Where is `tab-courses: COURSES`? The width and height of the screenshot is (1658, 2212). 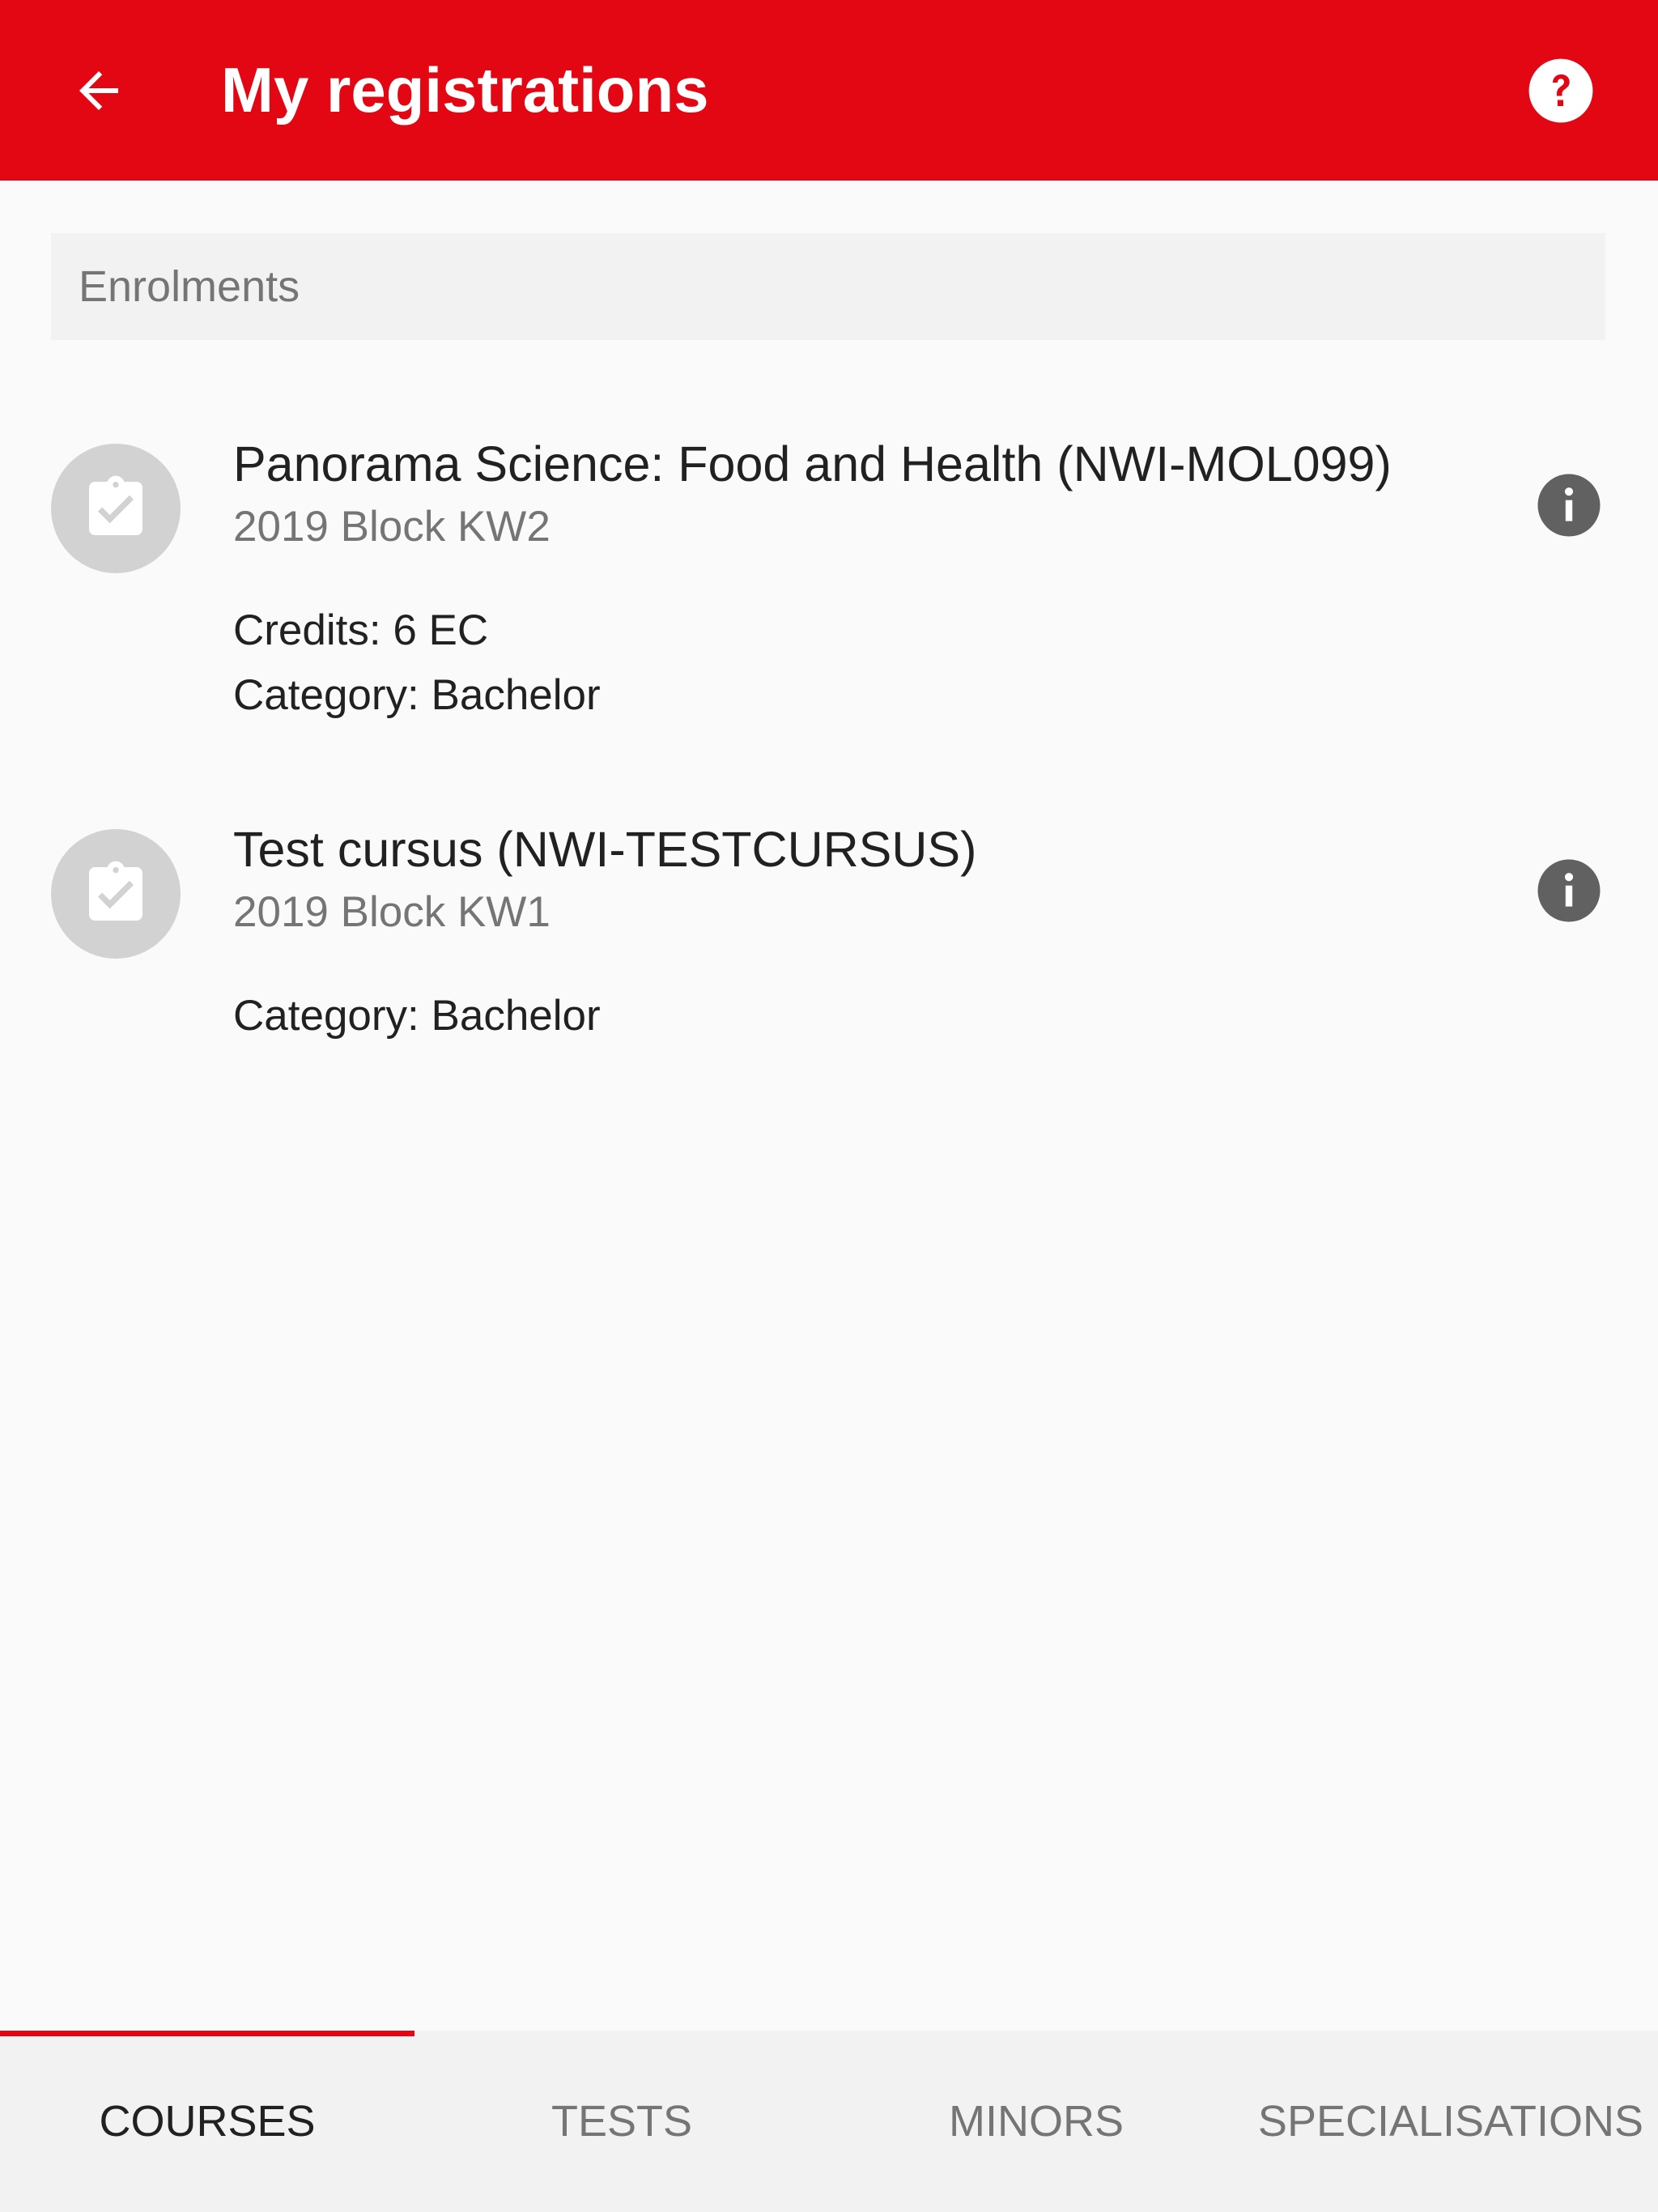 tab-courses: COURSES is located at coordinates (207, 2121).